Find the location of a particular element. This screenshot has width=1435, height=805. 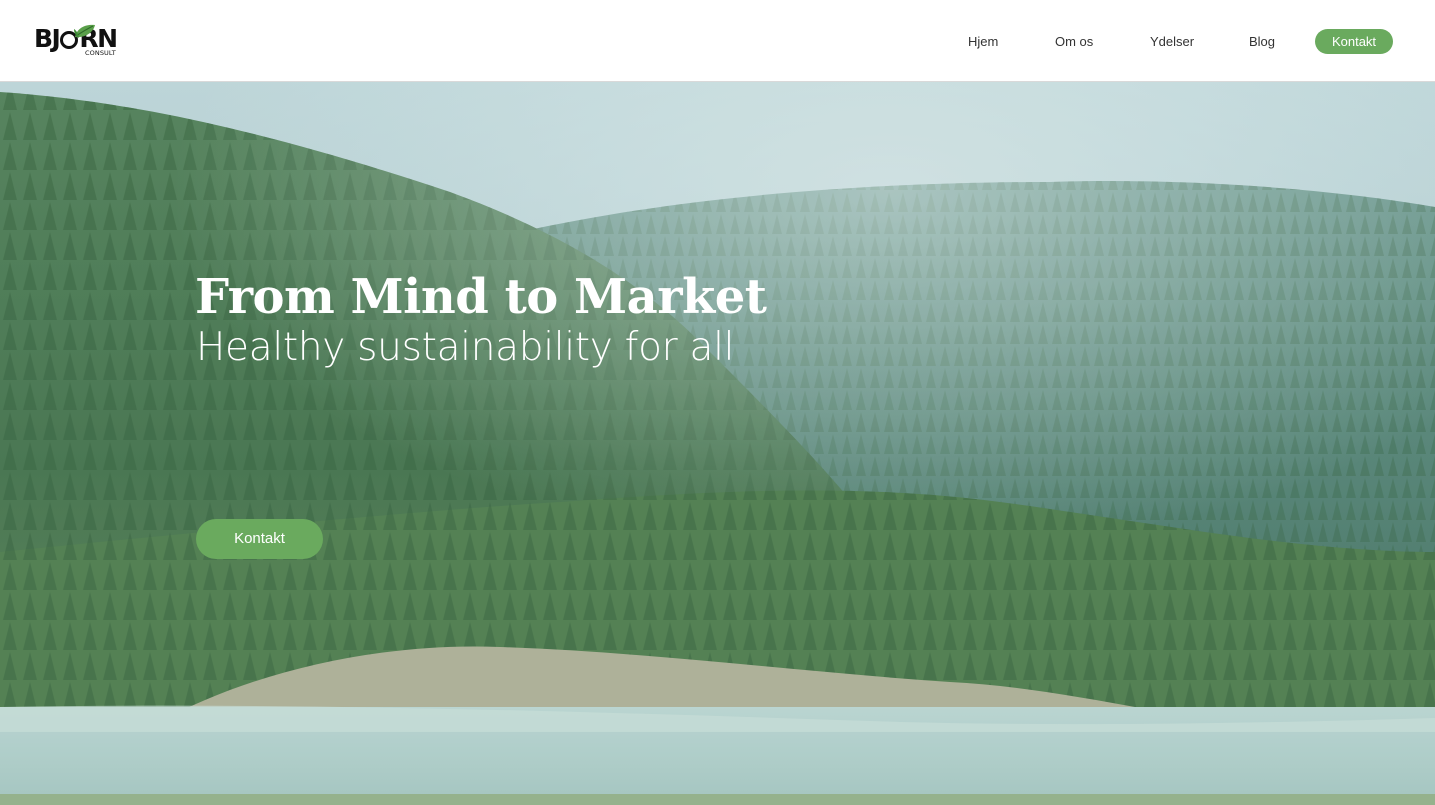

main-nav: Hjem Om os Ydelser Blog Kontakt is located at coordinates (717, 41).